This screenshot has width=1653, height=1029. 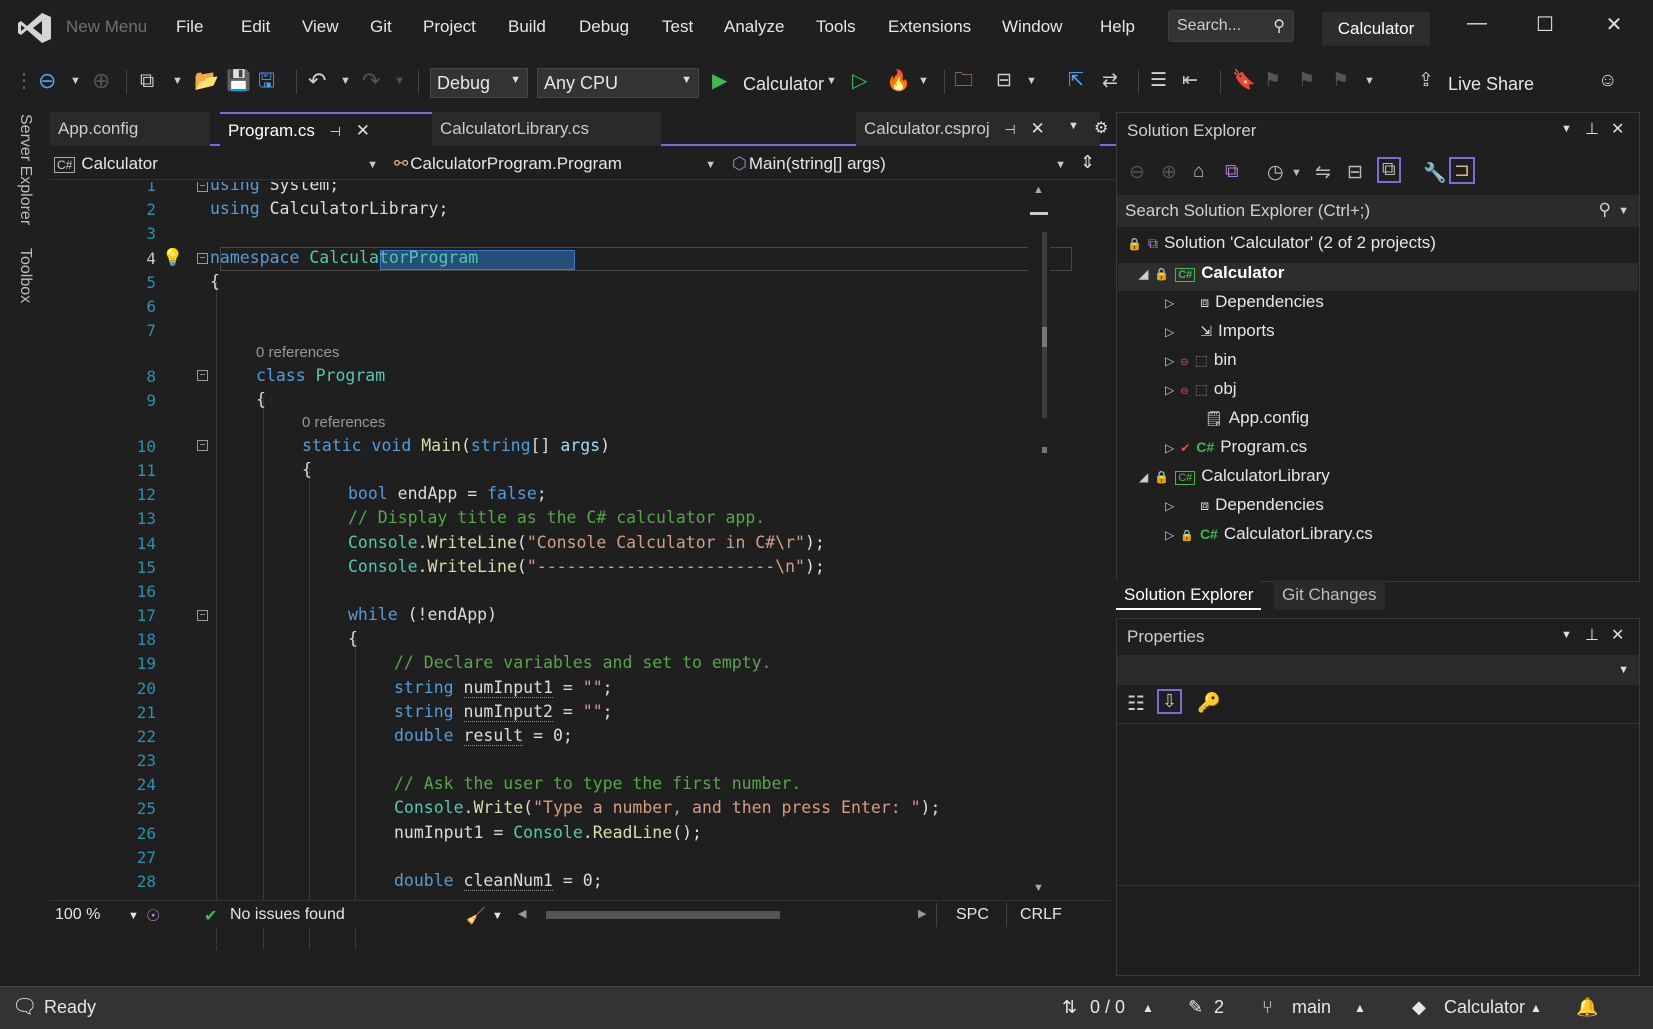 I want to click on bookmarks-dropdown-icon: ▼, so click(x=1369, y=81).